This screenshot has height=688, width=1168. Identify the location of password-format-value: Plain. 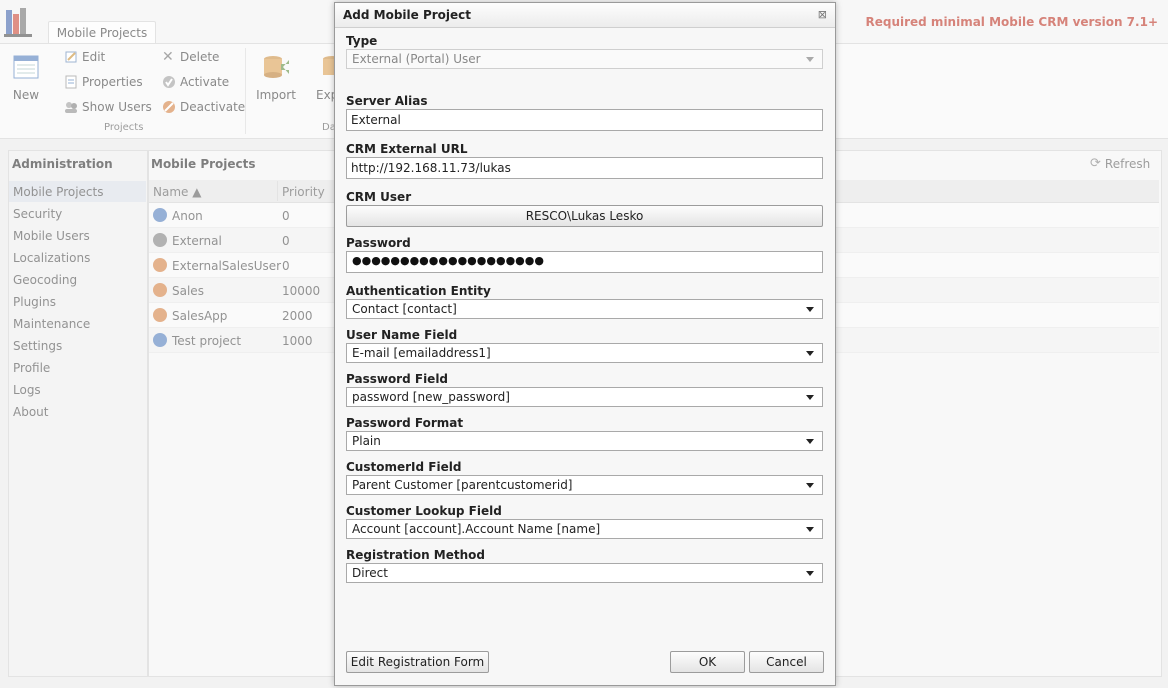
(366, 441).